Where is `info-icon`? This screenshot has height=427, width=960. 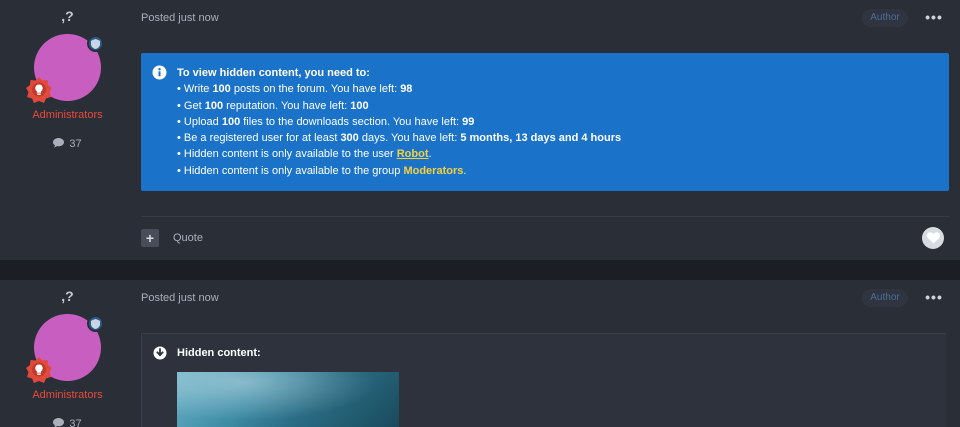
info-icon is located at coordinates (159, 72).